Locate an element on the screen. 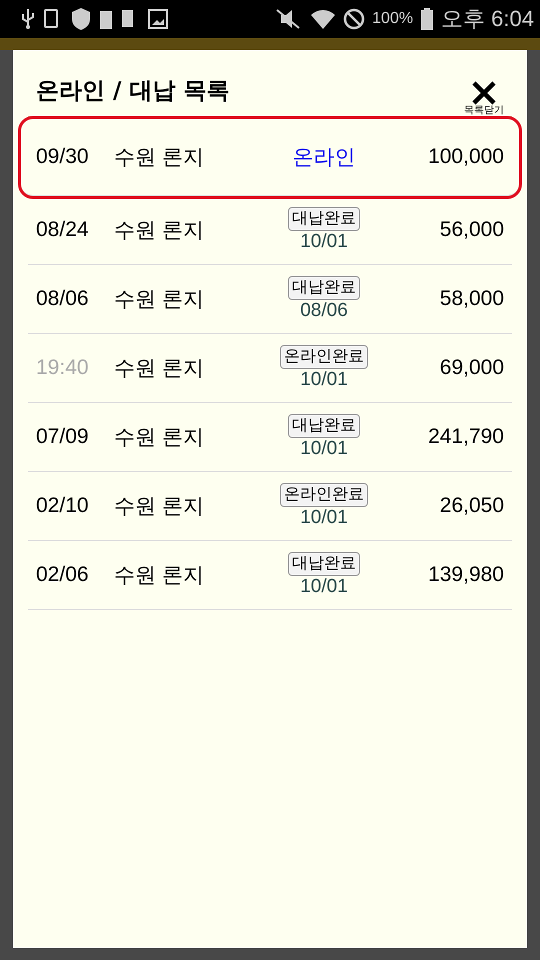 This screenshot has height=960, width=540. row-date: 19:40 is located at coordinates (63, 368).